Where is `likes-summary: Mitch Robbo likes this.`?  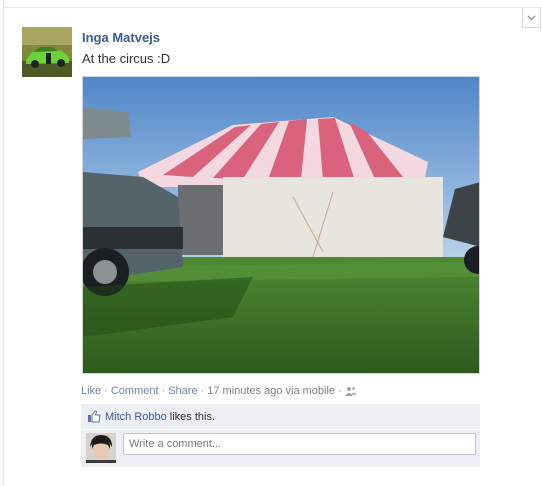
likes-summary: Mitch Robbo likes this. is located at coordinates (280, 416).